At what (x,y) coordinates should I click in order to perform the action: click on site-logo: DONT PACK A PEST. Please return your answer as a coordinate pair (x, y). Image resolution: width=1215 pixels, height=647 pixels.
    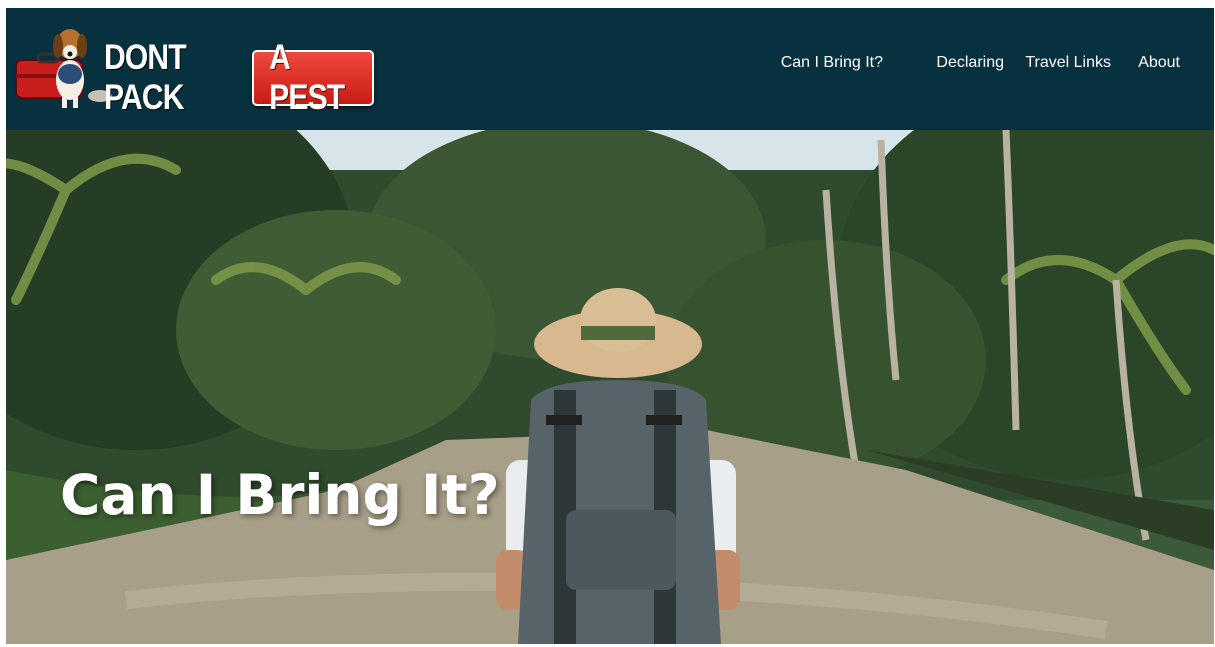
    Looking at the image, I should click on (194, 67).